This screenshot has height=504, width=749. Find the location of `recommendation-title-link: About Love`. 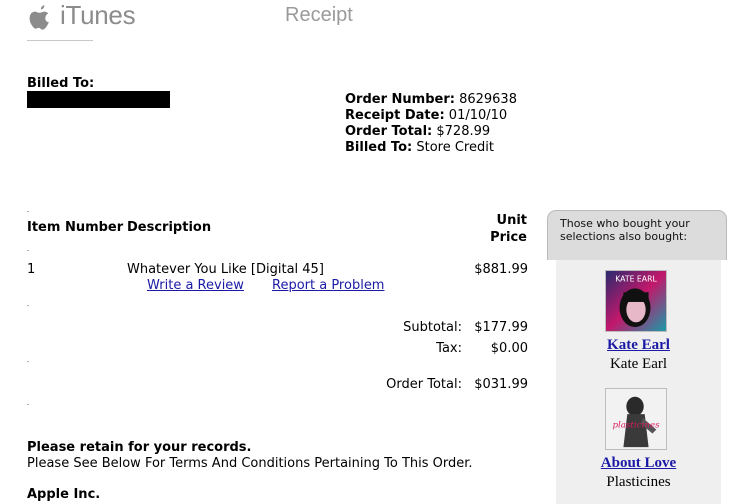

recommendation-title-link: About Love is located at coordinates (638, 463).